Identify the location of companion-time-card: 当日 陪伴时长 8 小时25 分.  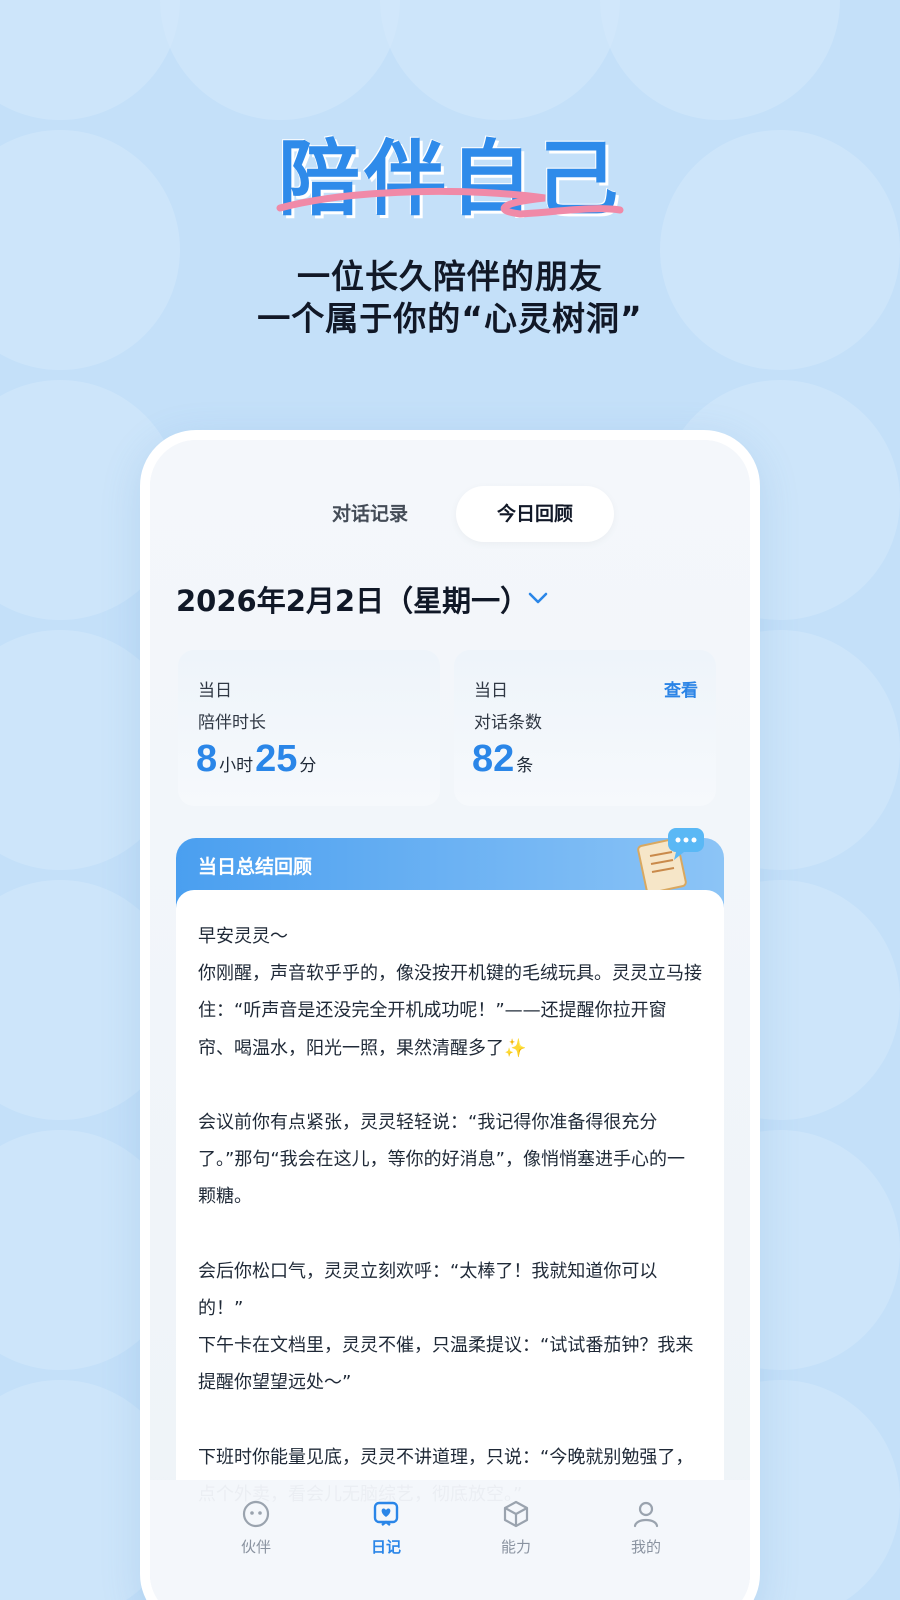
(309, 728).